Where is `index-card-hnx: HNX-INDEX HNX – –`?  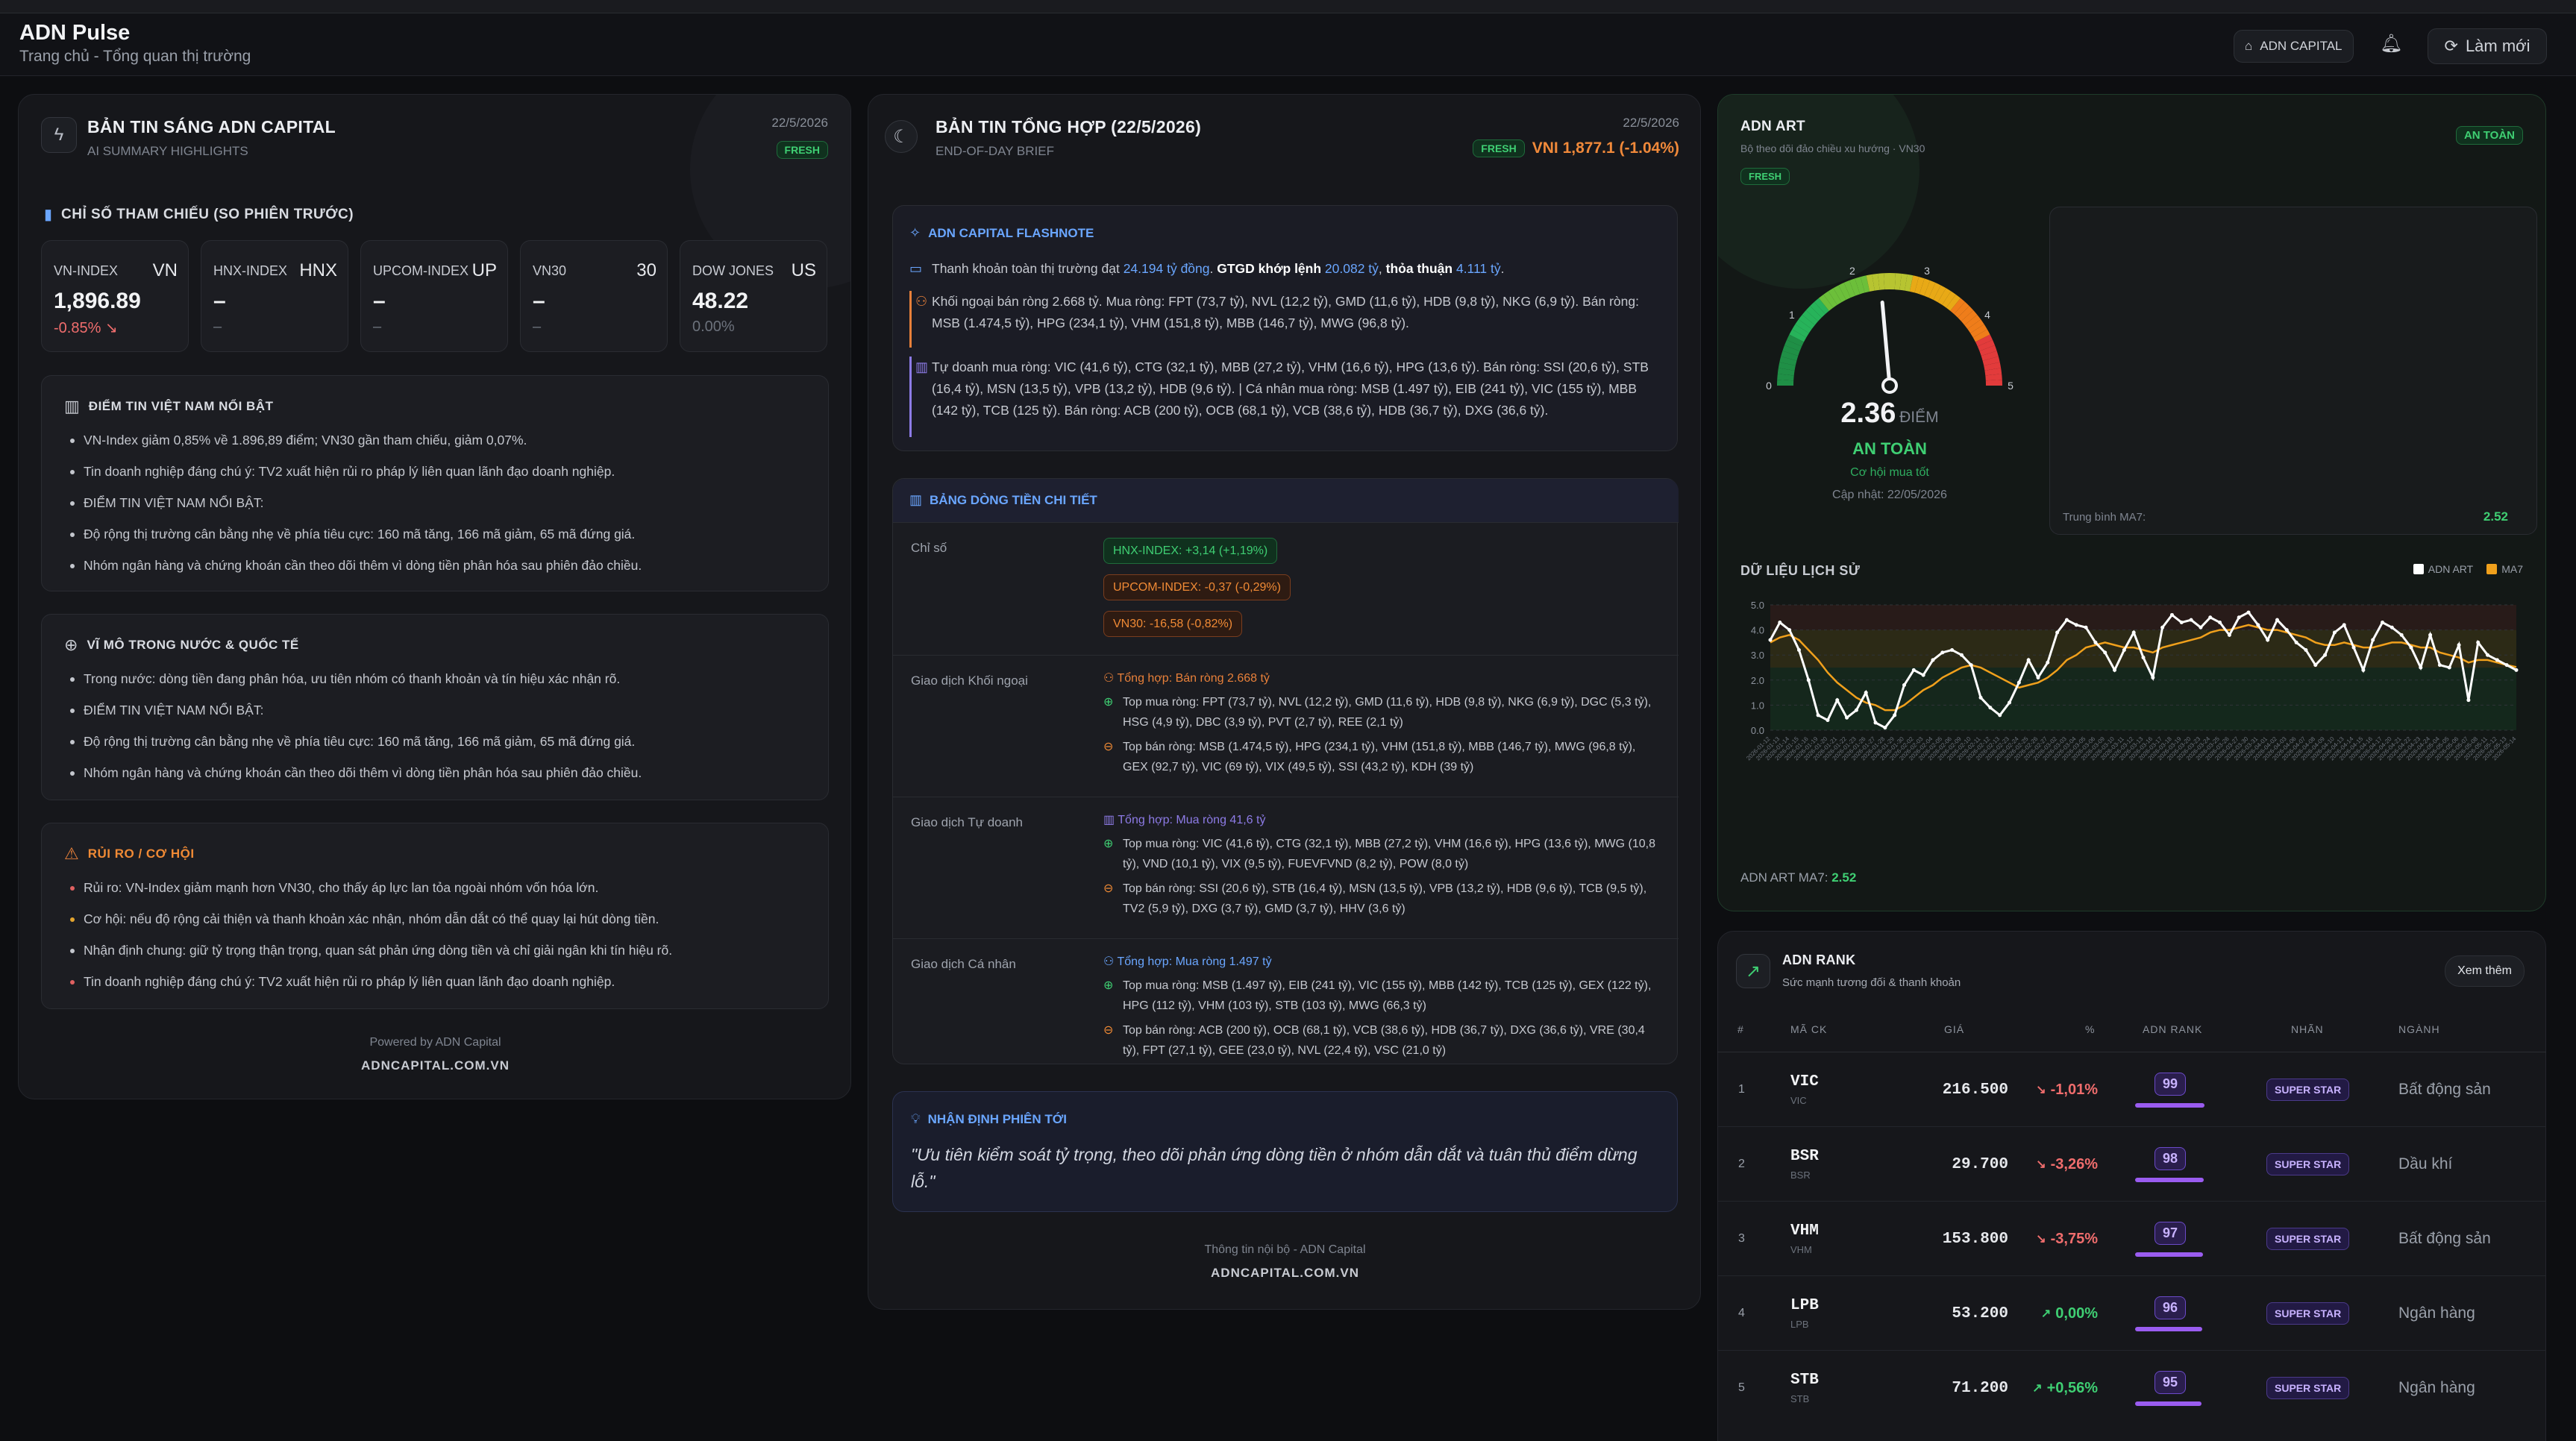 index-card-hnx: HNX-INDEX HNX – – is located at coordinates (274, 296).